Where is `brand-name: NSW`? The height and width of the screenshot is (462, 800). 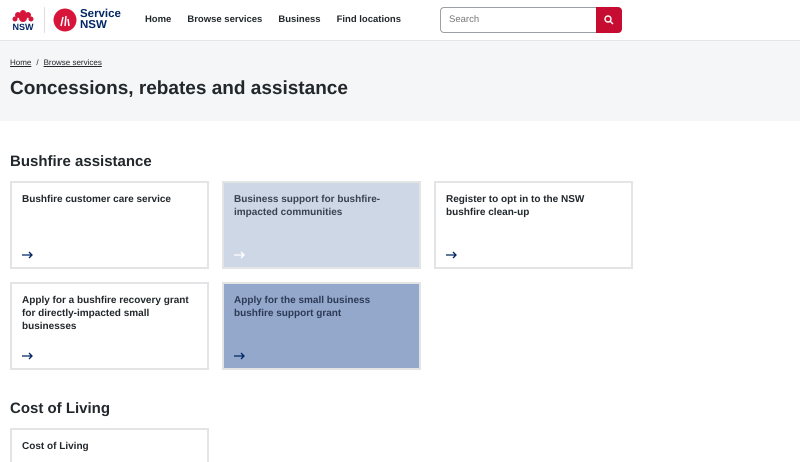
brand-name: NSW is located at coordinates (94, 26).